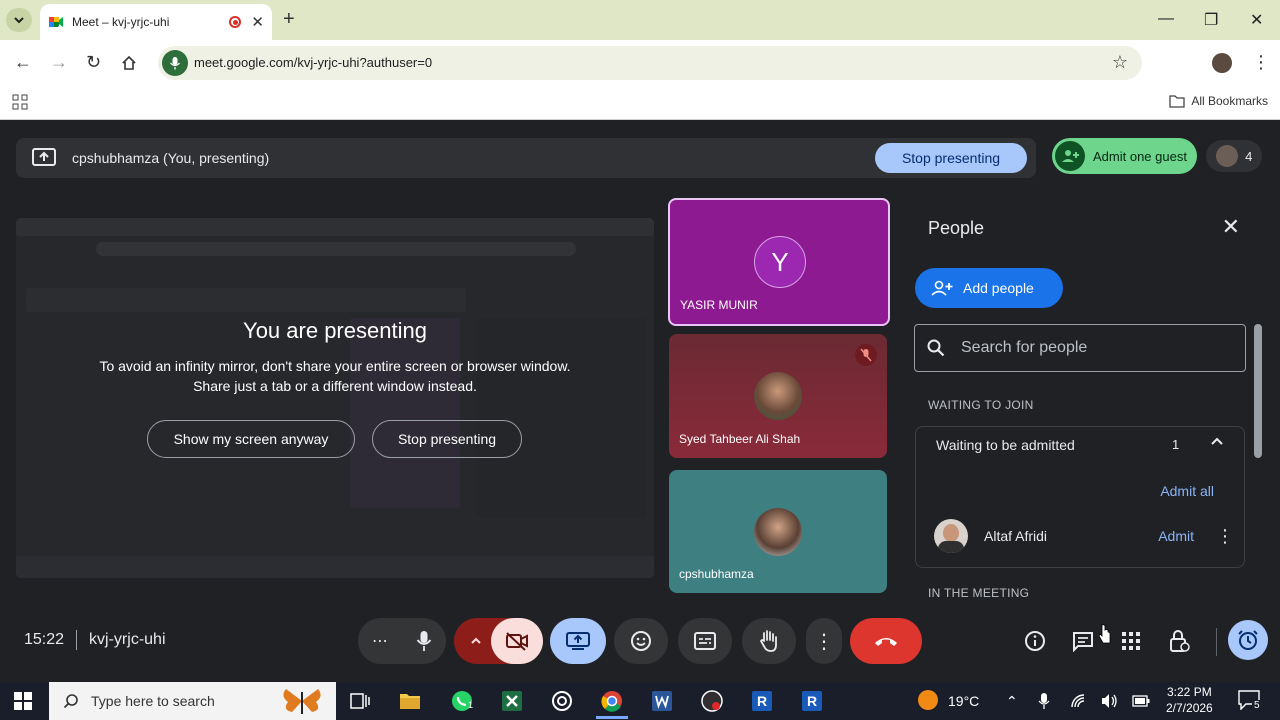 This screenshot has width=1280, height=720. What do you see at coordinates (93, 62) in the screenshot?
I see `reload-icon: ↻` at bounding box center [93, 62].